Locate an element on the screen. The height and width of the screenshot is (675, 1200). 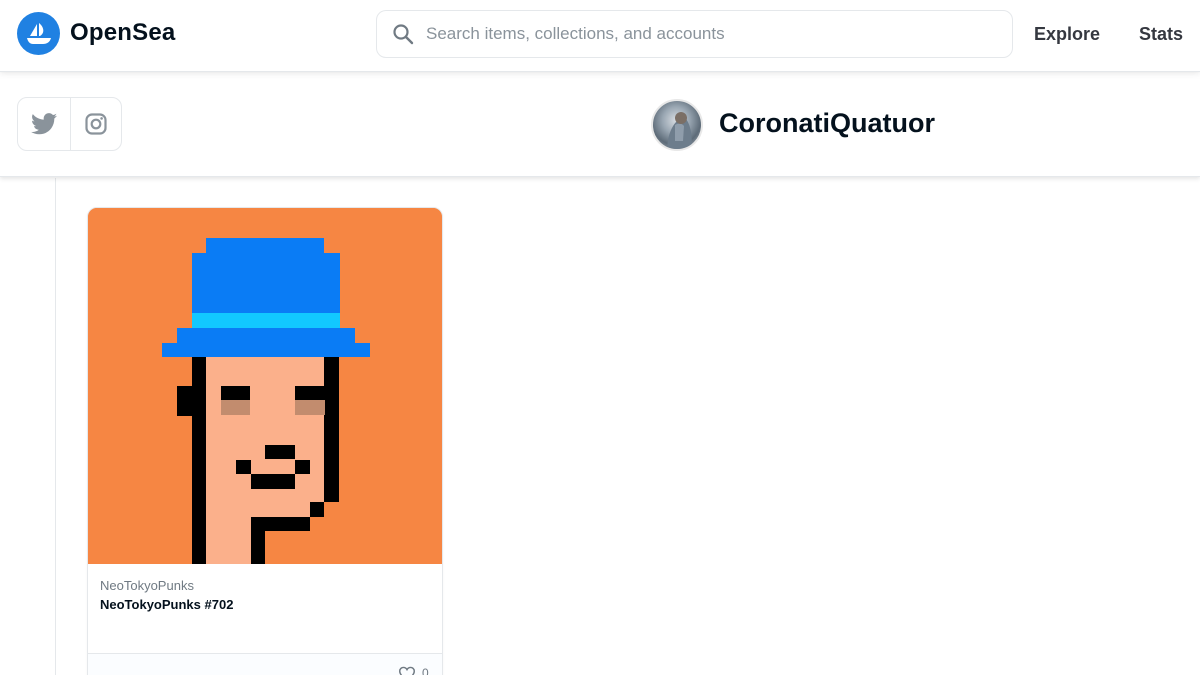
instagram-button is located at coordinates (95, 124).